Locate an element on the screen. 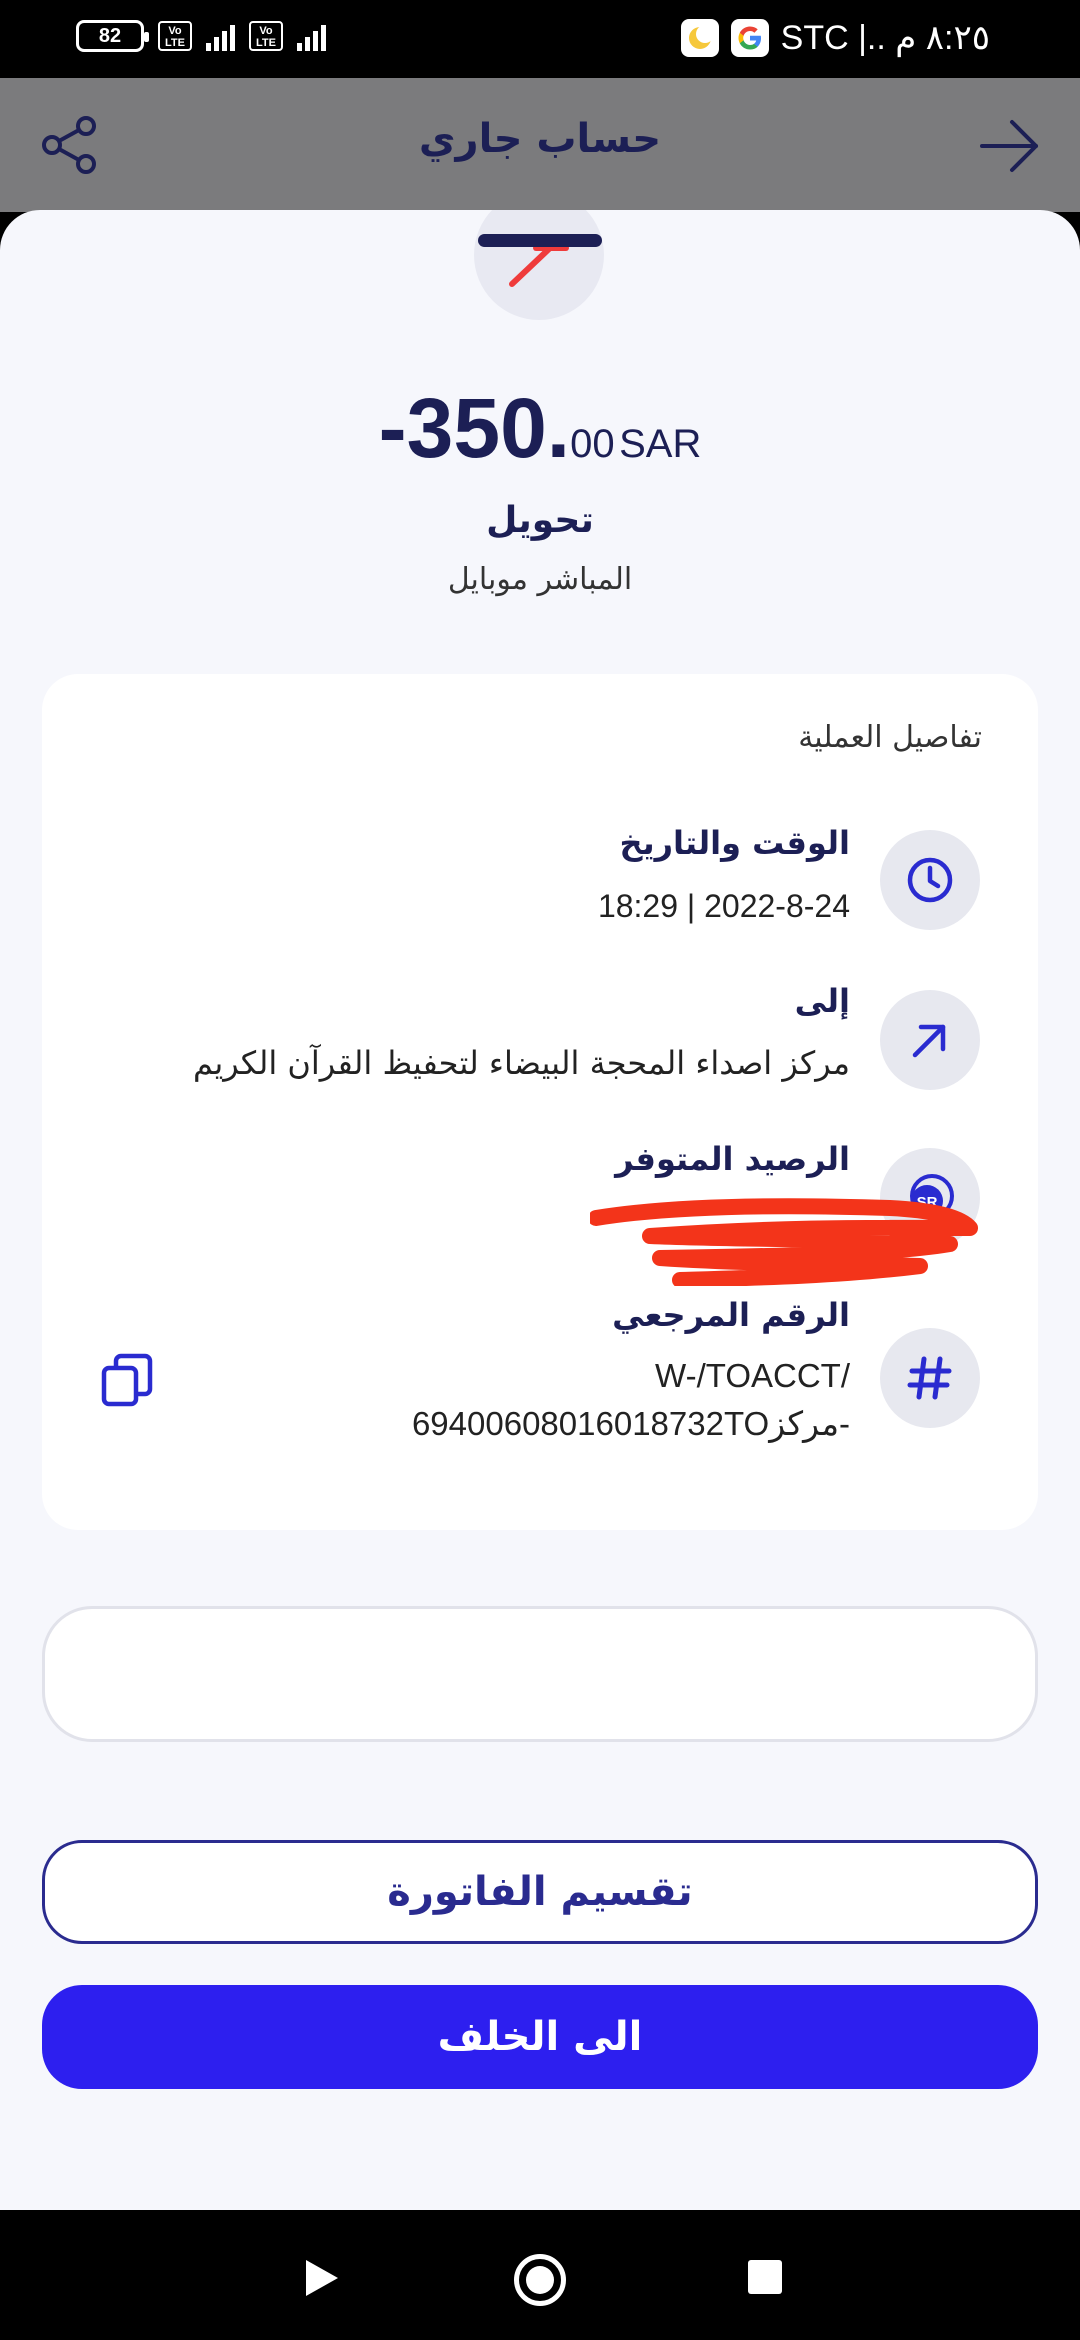 This screenshot has height=2340, width=1080. status-indicators: 82 Vo LTE Vo LTE is located at coordinates (201, 36).